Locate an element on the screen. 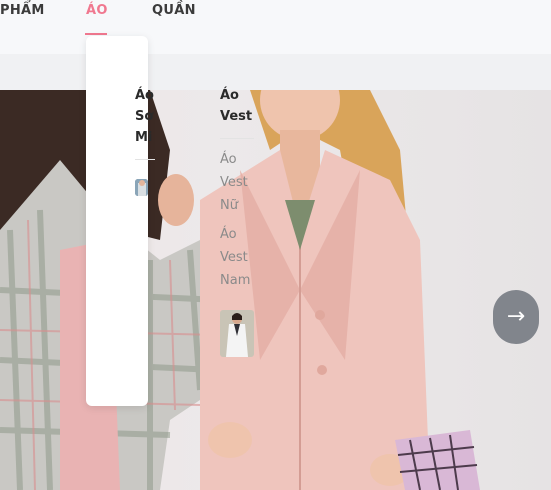 The width and height of the screenshot is (551, 490). sub-header-strip is located at coordinates (275, 72).